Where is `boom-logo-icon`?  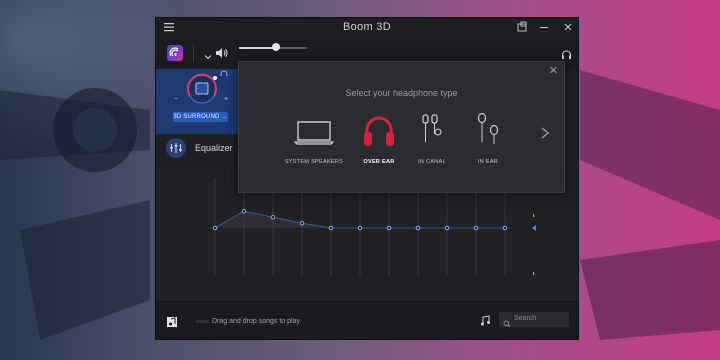 boom-logo-icon is located at coordinates (175, 53).